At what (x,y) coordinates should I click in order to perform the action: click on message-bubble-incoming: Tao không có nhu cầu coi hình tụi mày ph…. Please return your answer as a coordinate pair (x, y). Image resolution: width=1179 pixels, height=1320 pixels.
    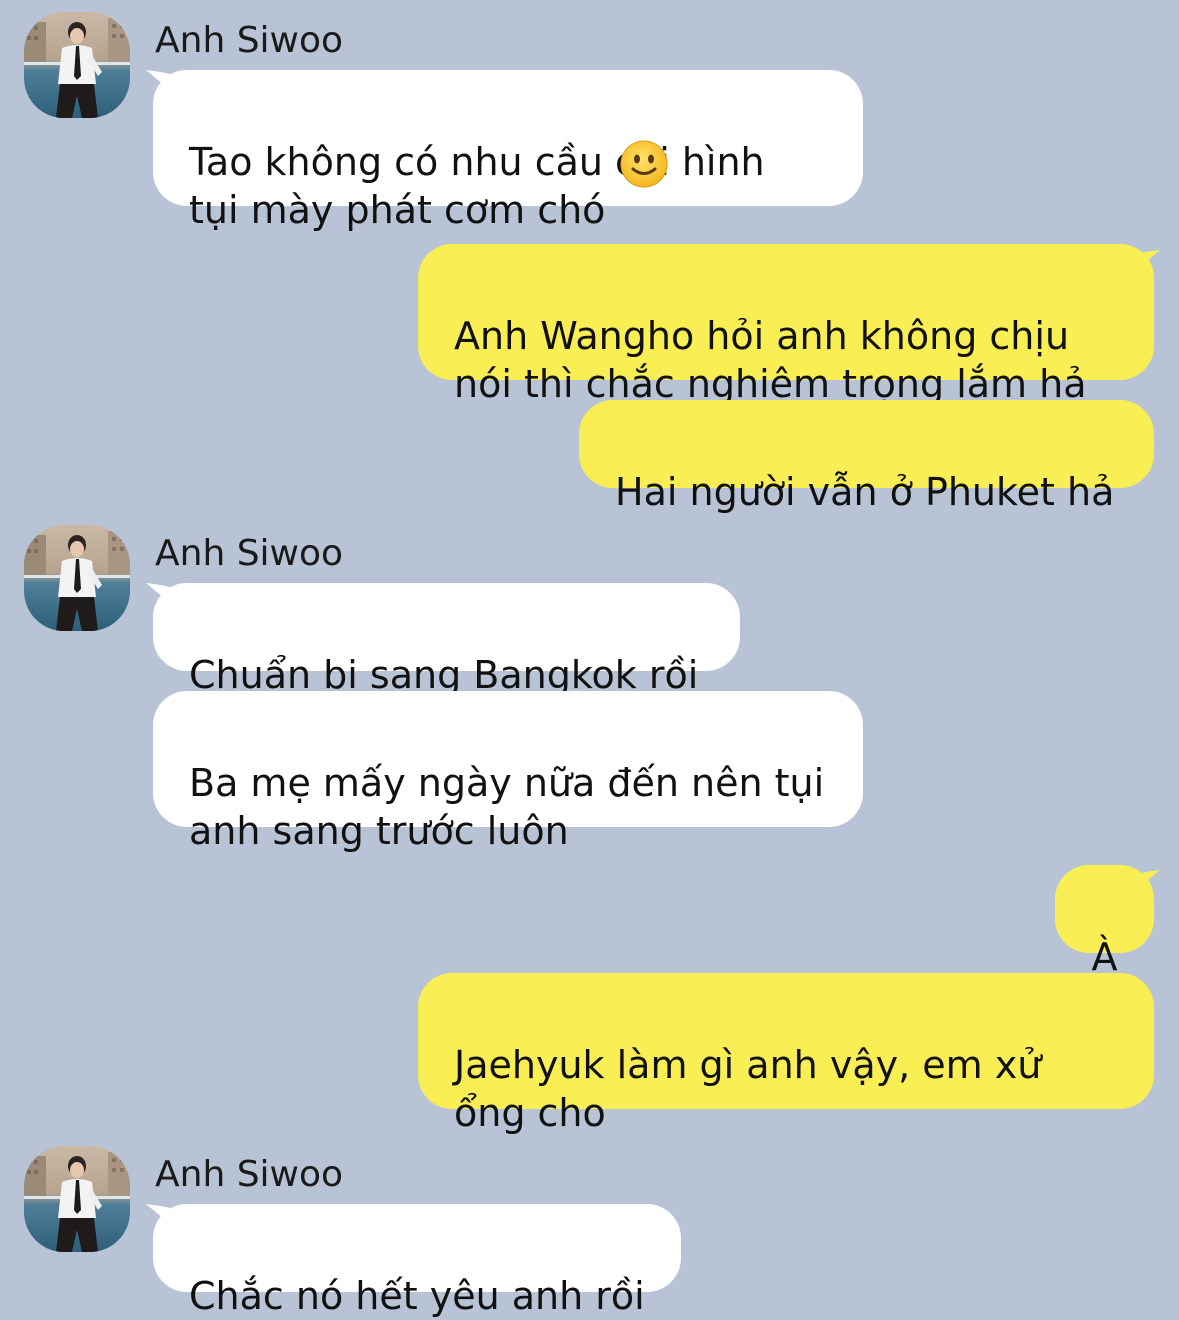
    Looking at the image, I should click on (508, 151).